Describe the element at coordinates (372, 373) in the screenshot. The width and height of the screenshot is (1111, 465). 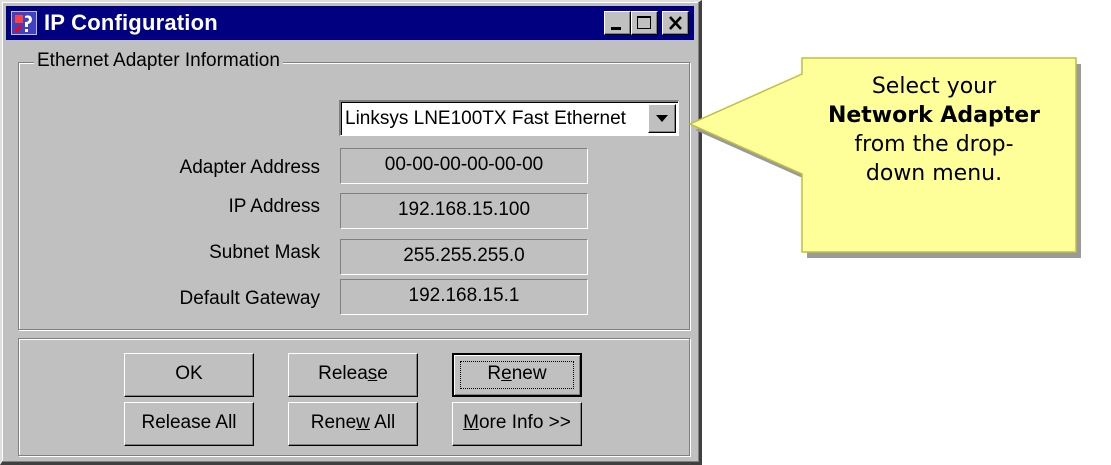
I see `release-accelerator-key: s` at that location.